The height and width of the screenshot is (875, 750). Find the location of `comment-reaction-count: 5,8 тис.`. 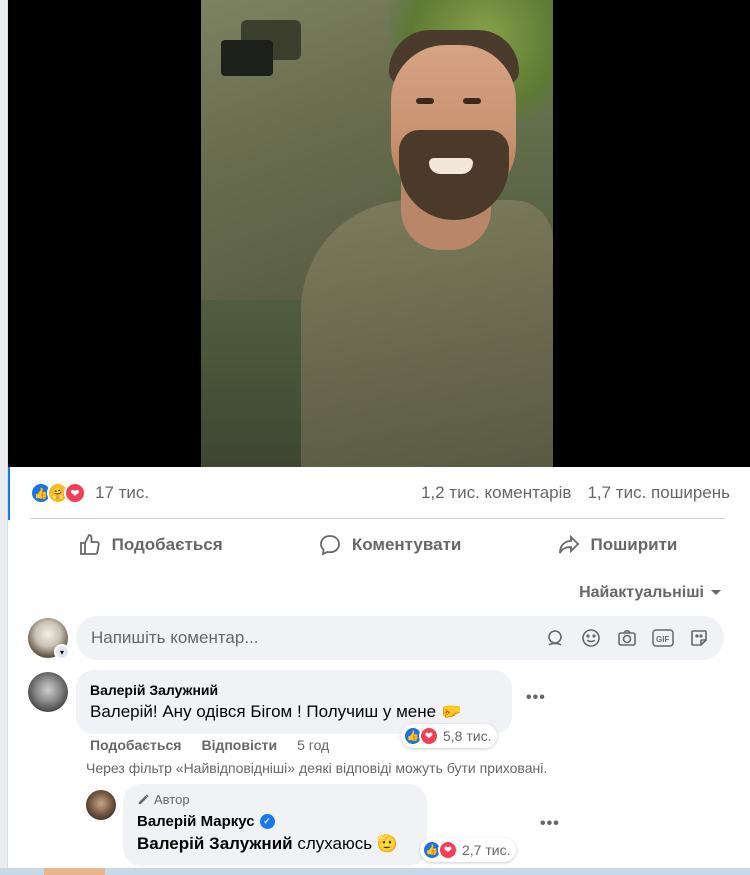

comment-reaction-count: 5,8 тис. is located at coordinates (467, 736).